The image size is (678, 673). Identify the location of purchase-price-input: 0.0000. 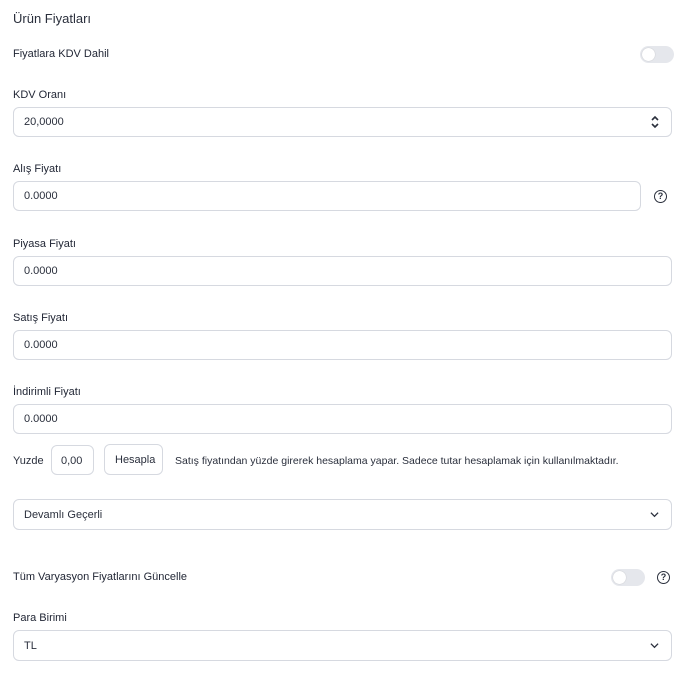
(327, 196).